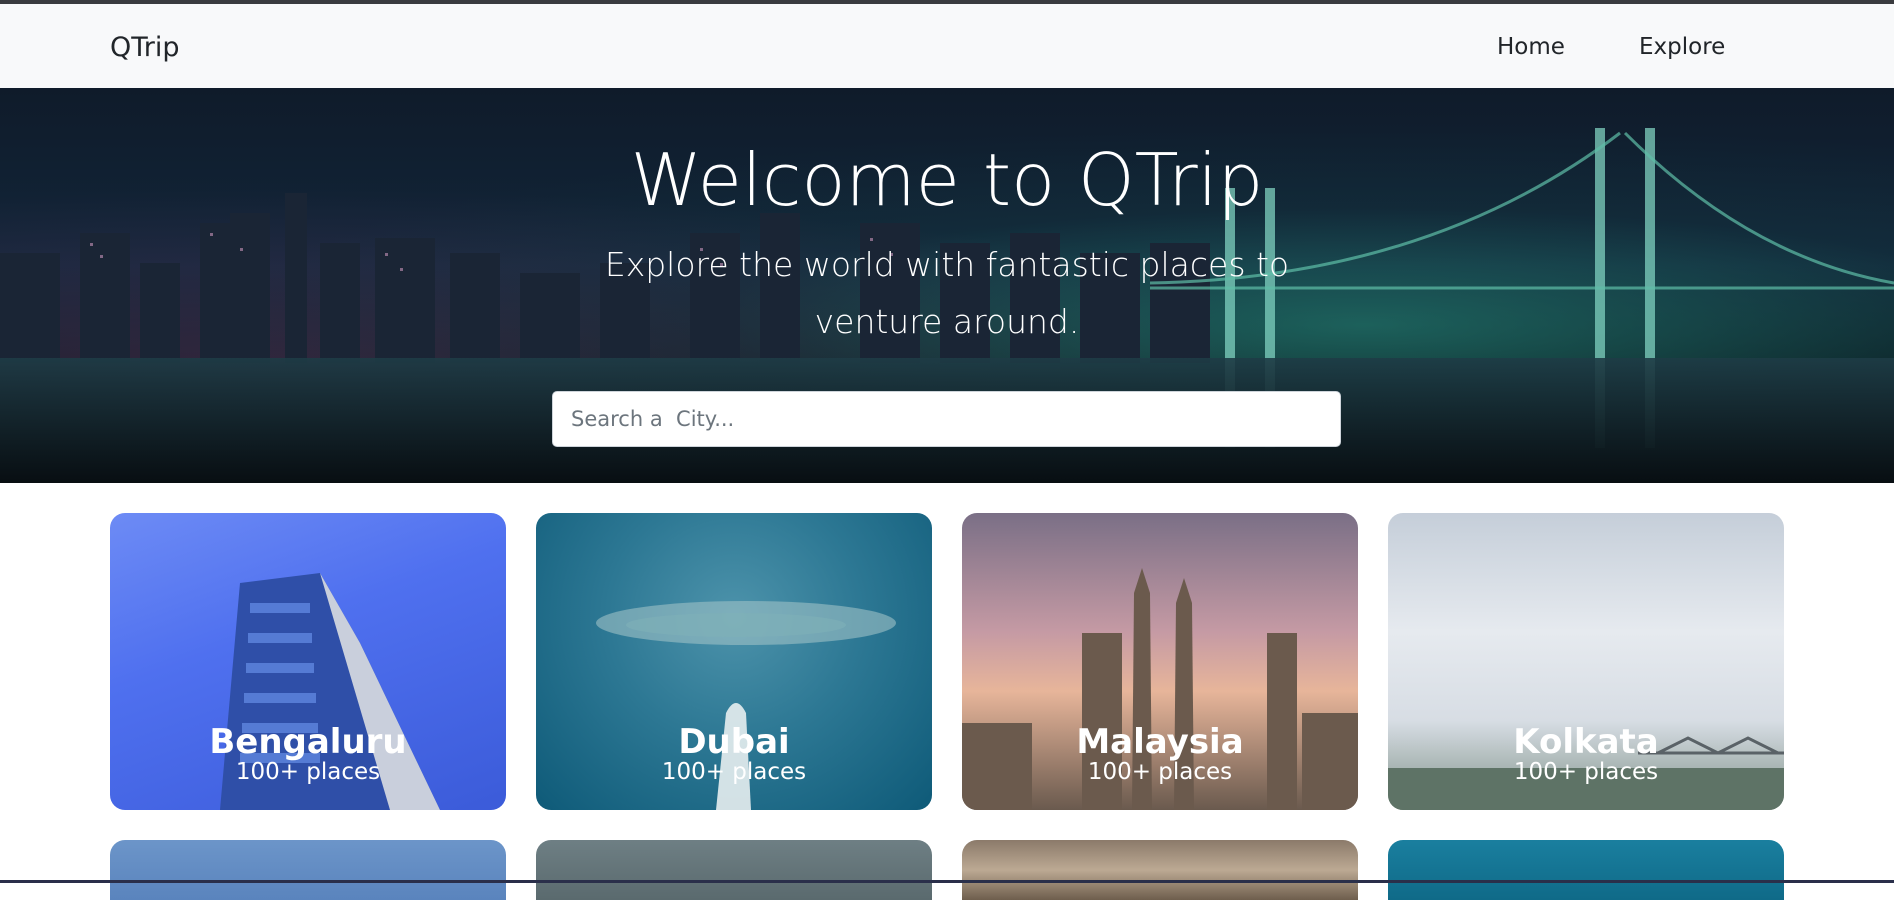 The height and width of the screenshot is (900, 1894). What do you see at coordinates (947, 180) in the screenshot?
I see `hero-title: Welcome to QTrip` at bounding box center [947, 180].